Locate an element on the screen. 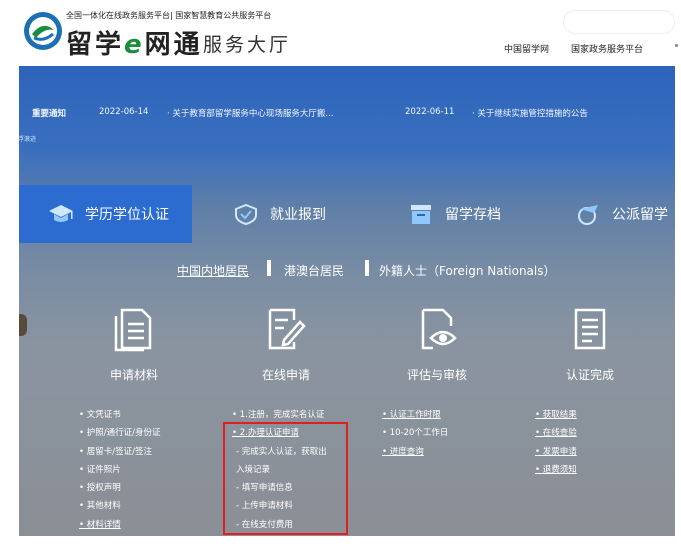 This screenshot has width=681, height=548. site-title-e: e is located at coordinates (134, 45).